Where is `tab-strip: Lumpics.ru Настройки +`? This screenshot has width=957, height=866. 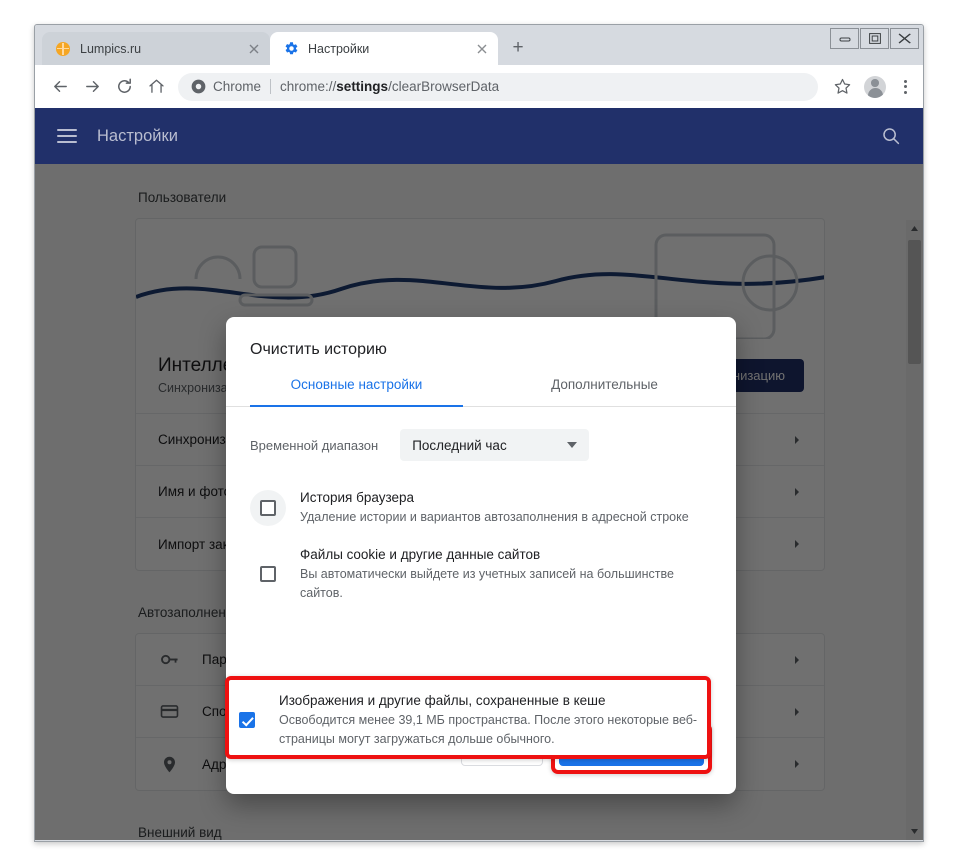 tab-strip: Lumpics.ru Настройки + is located at coordinates (479, 45).